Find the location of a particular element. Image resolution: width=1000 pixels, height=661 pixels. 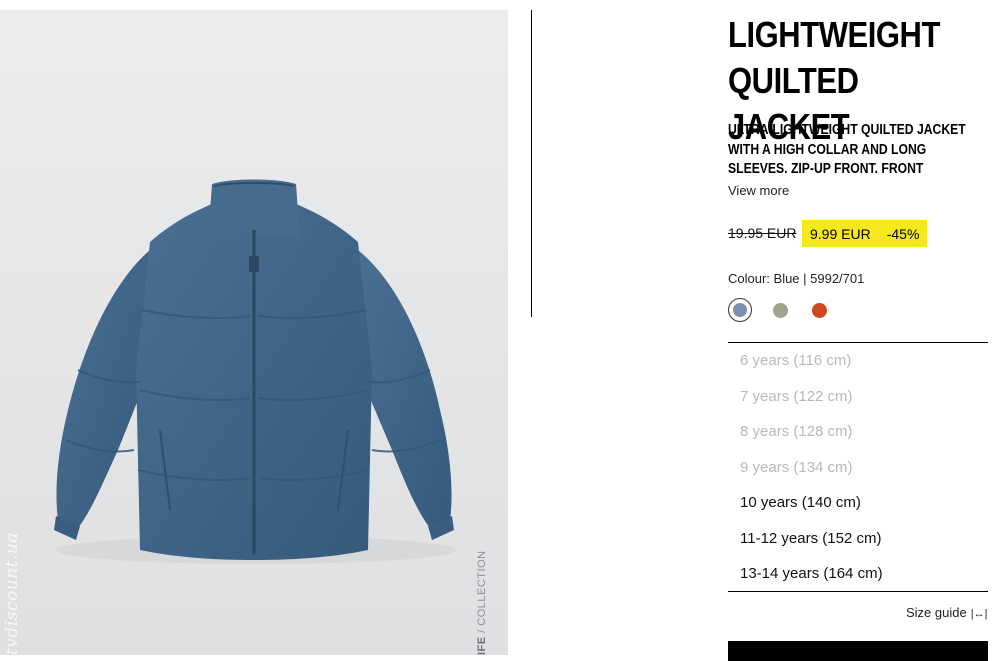

add-to-cart-button is located at coordinates (858, 651).